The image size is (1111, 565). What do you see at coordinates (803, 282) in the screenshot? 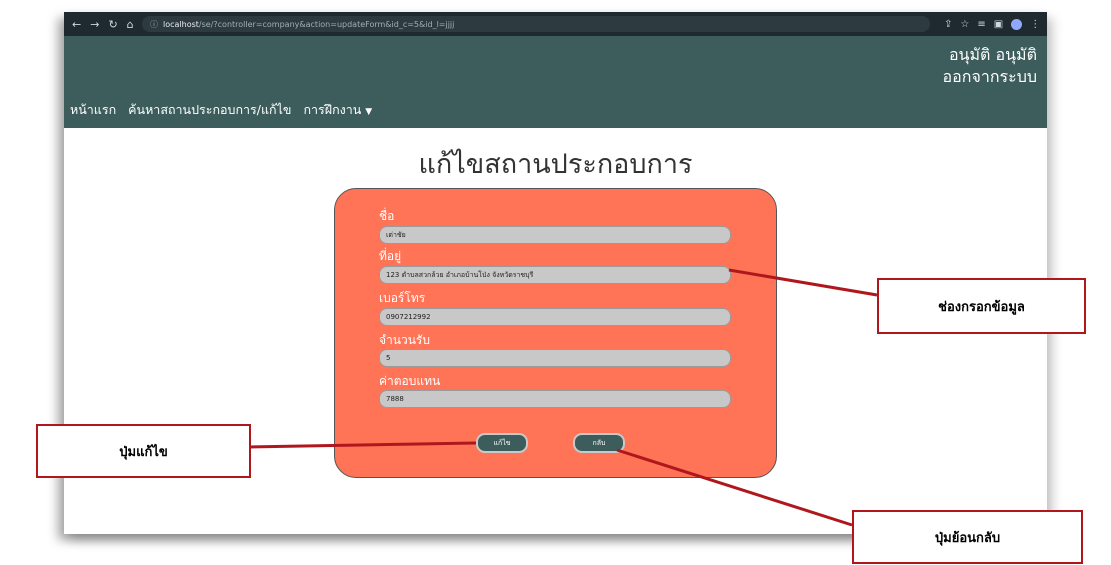
I see `fields-leader-line` at bounding box center [803, 282].